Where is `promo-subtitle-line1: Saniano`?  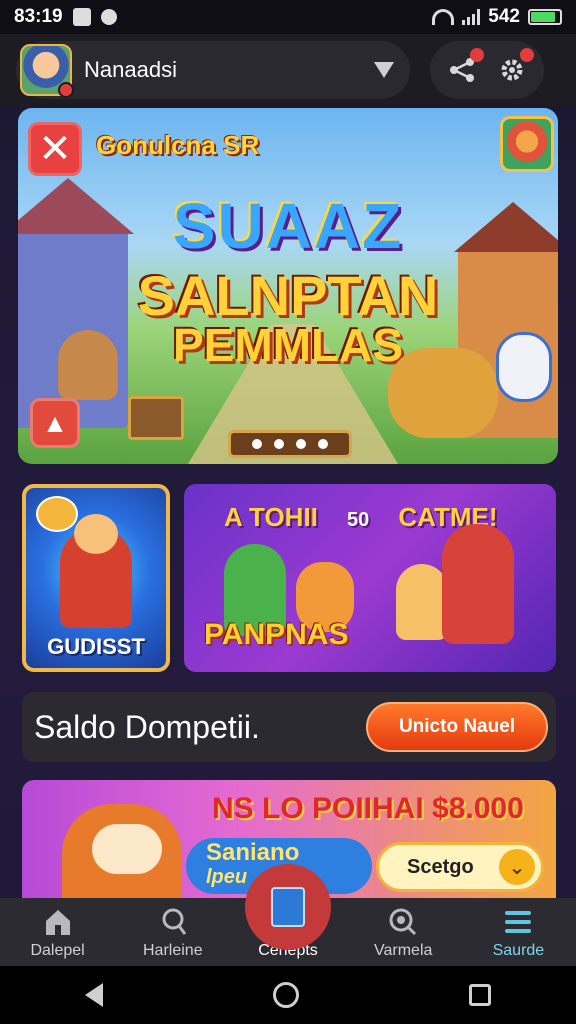
promo-subtitle-line1: Saniano is located at coordinates (253, 852).